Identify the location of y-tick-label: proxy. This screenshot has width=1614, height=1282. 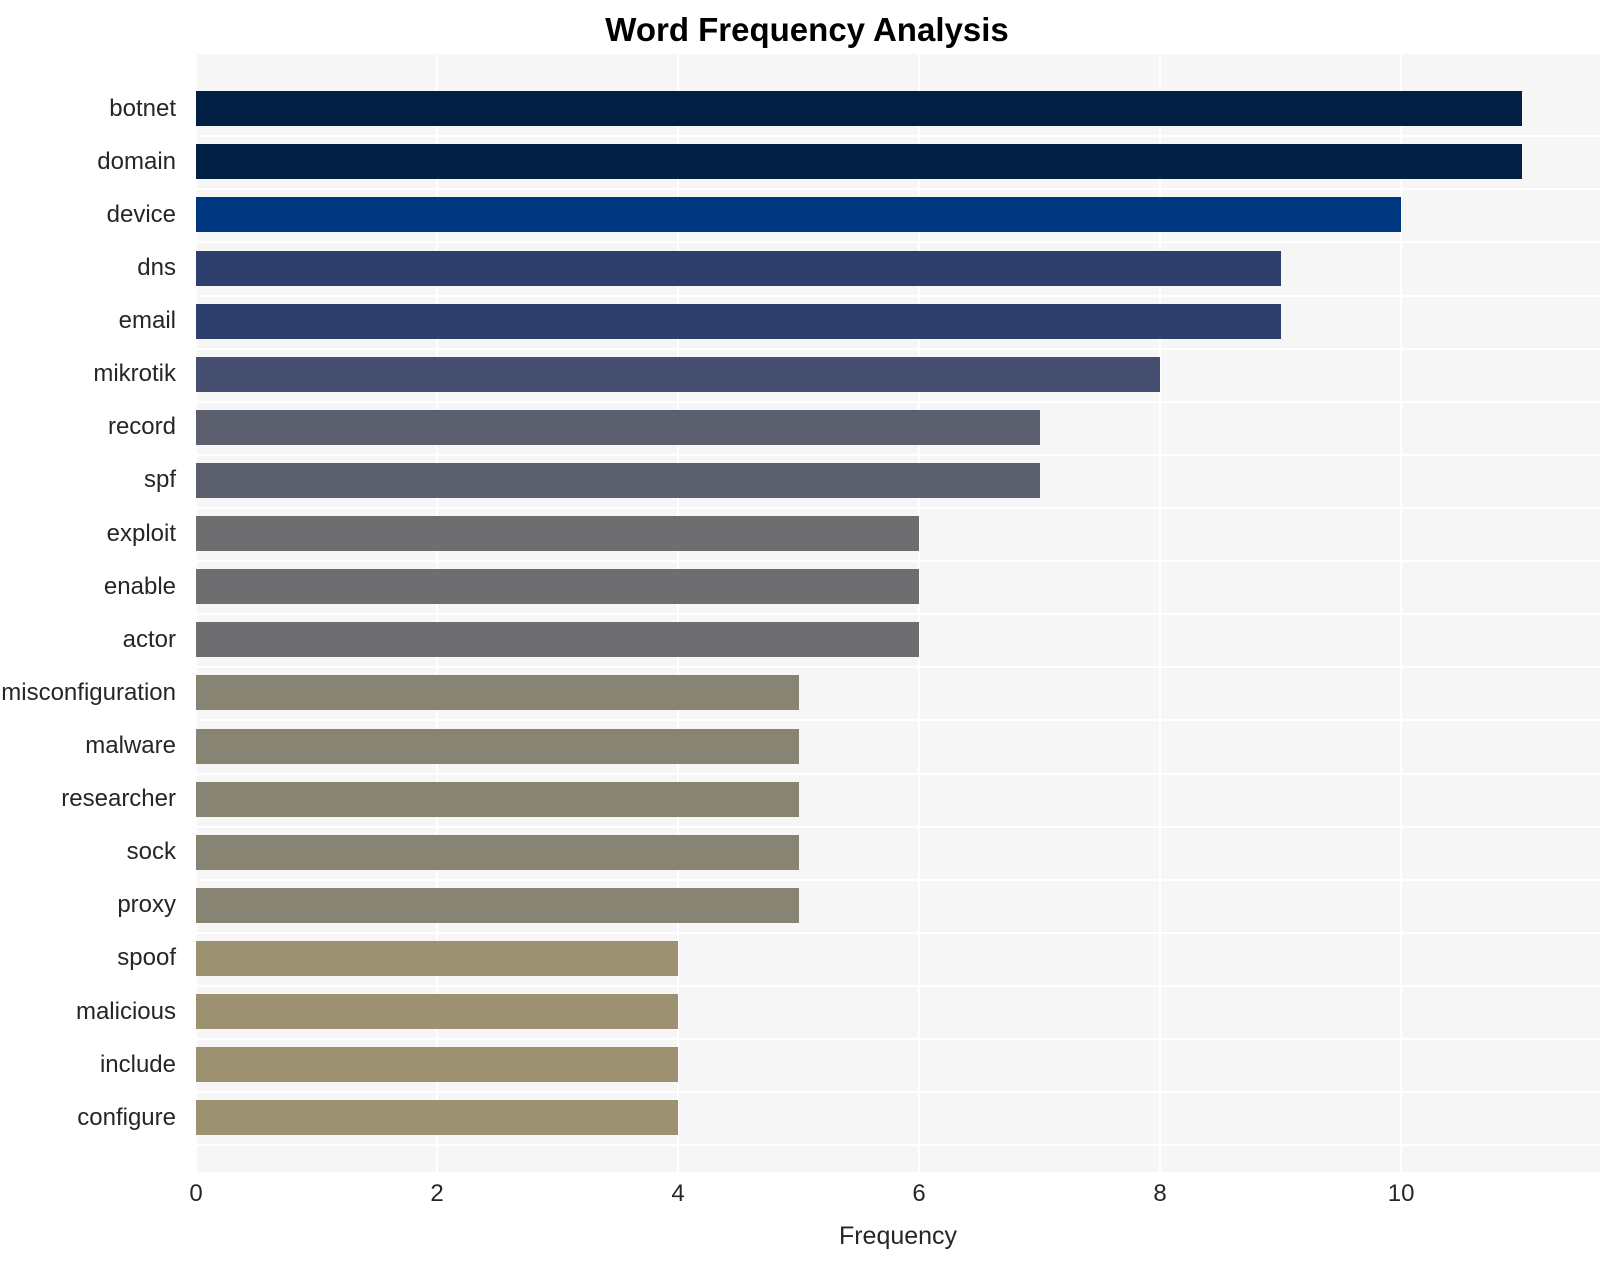
(146, 905).